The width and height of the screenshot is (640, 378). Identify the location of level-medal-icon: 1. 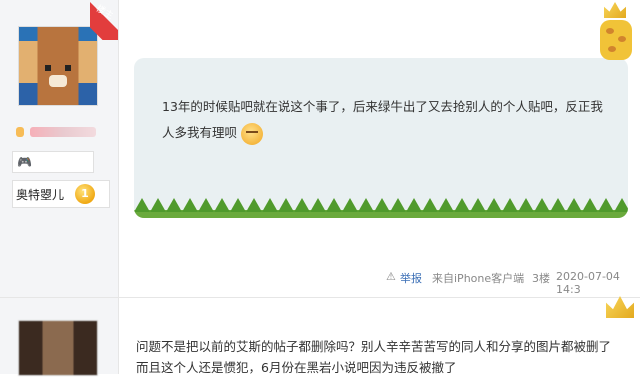
(85, 194).